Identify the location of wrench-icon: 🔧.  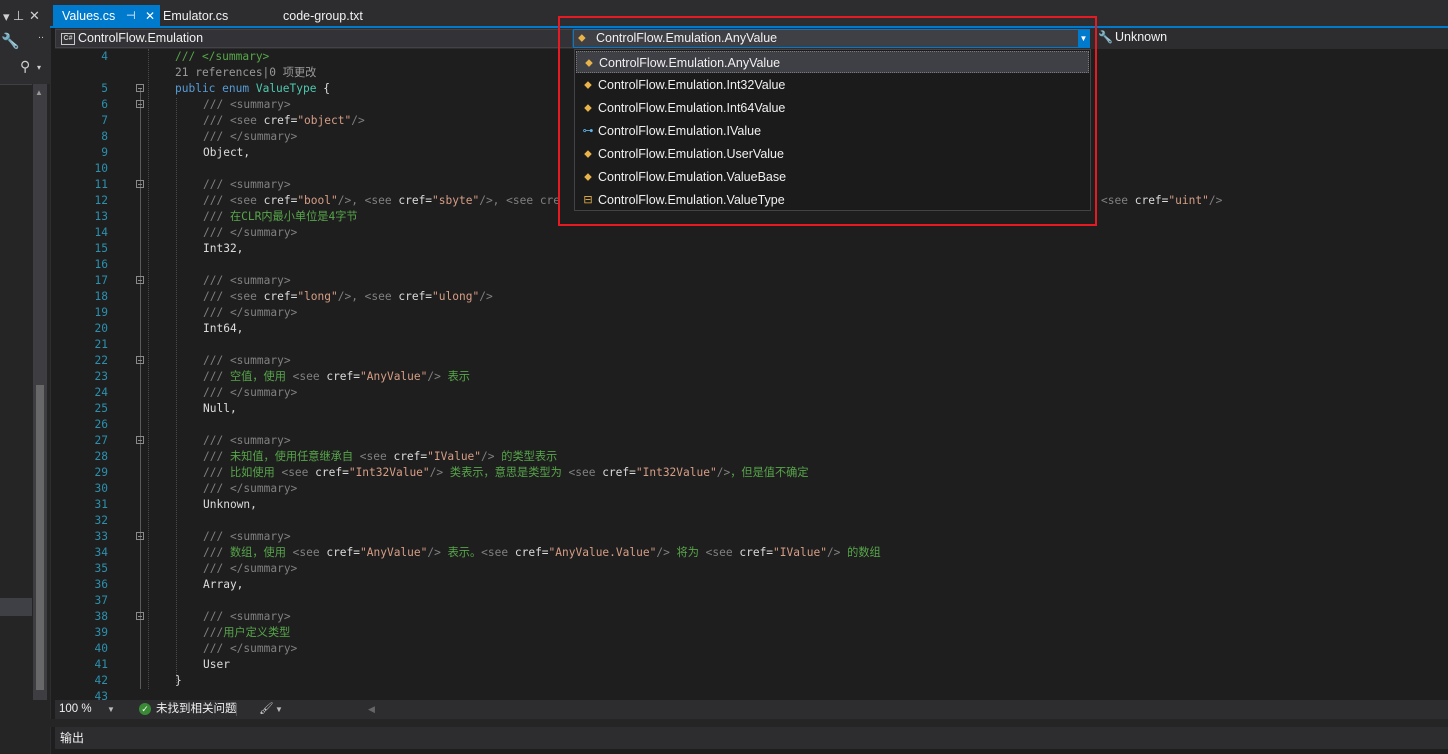
(10, 41).